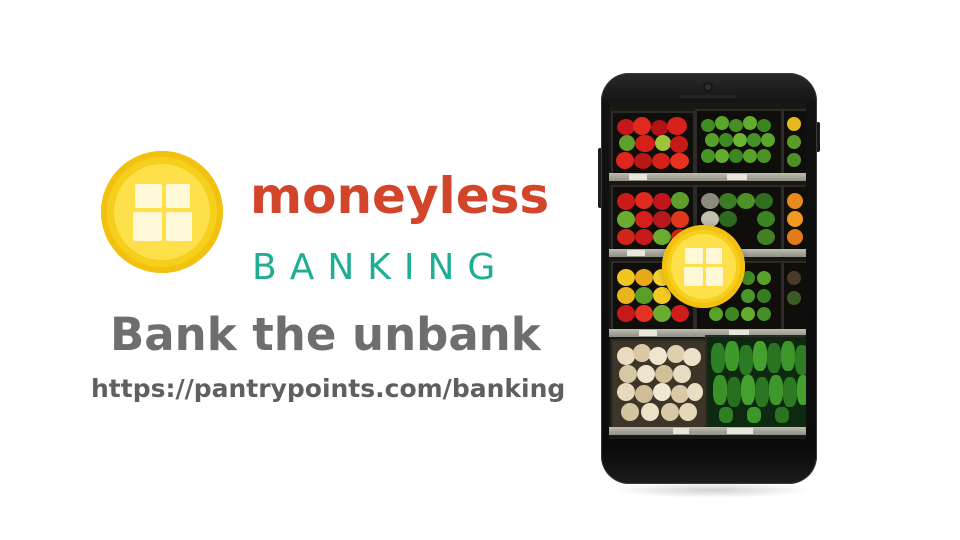 This screenshot has width=960, height=540. Describe the element at coordinates (703, 266) in the screenshot. I see `coin-grid-icon` at that location.